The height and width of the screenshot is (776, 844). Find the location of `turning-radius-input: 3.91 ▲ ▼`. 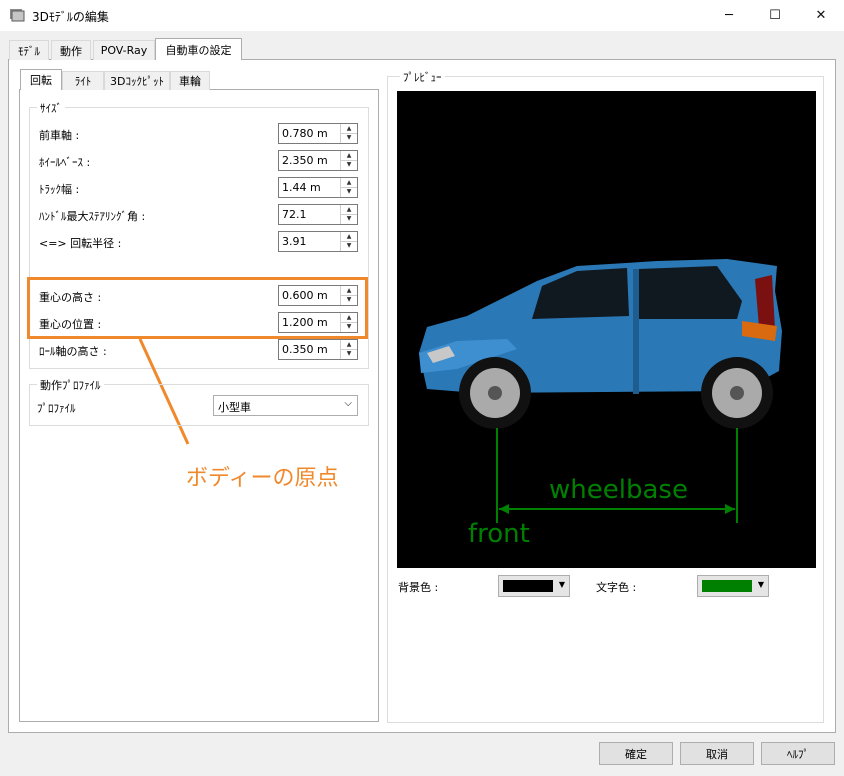

turning-radius-input: 3.91 ▲ ▼ is located at coordinates (318, 241).